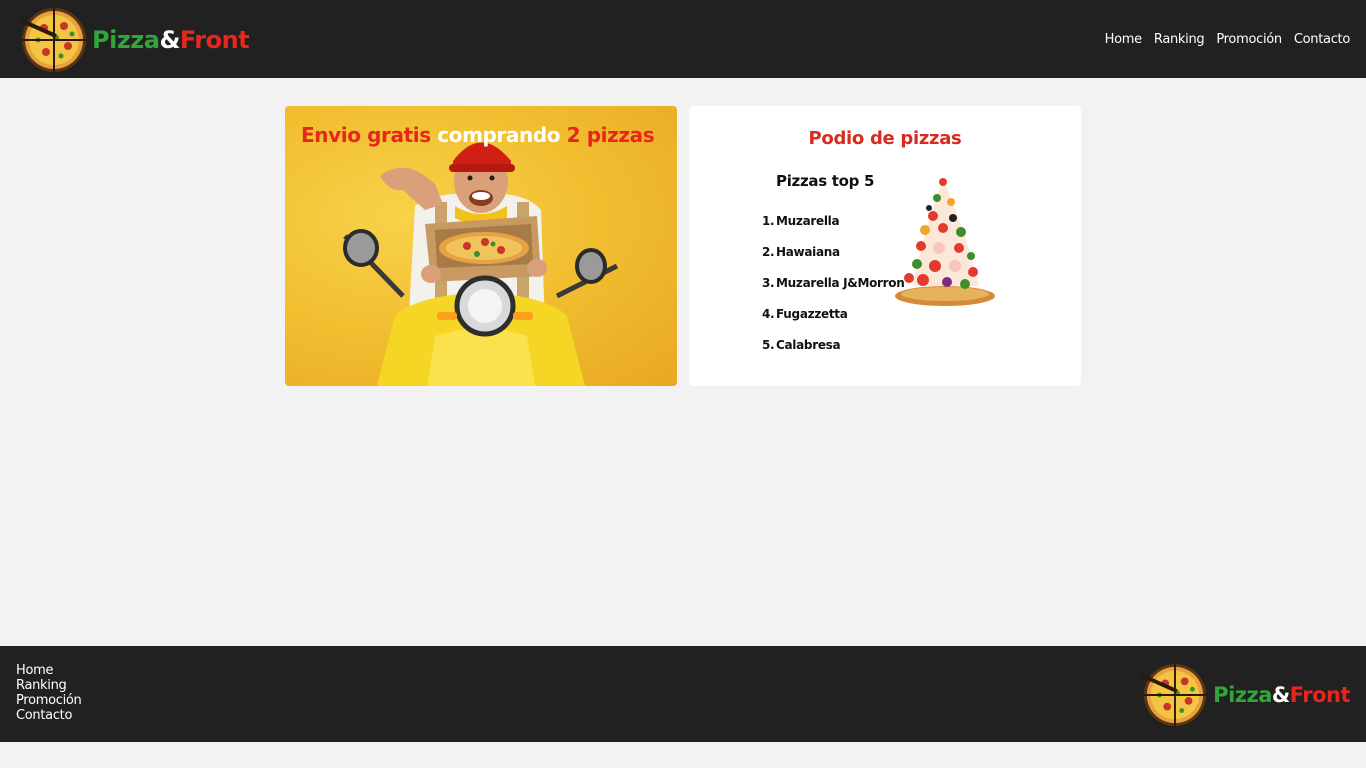 Image resolution: width=1366 pixels, height=768 pixels. What do you see at coordinates (366, 135) in the screenshot?
I see `promo-title-part1: Envio gratis` at bounding box center [366, 135].